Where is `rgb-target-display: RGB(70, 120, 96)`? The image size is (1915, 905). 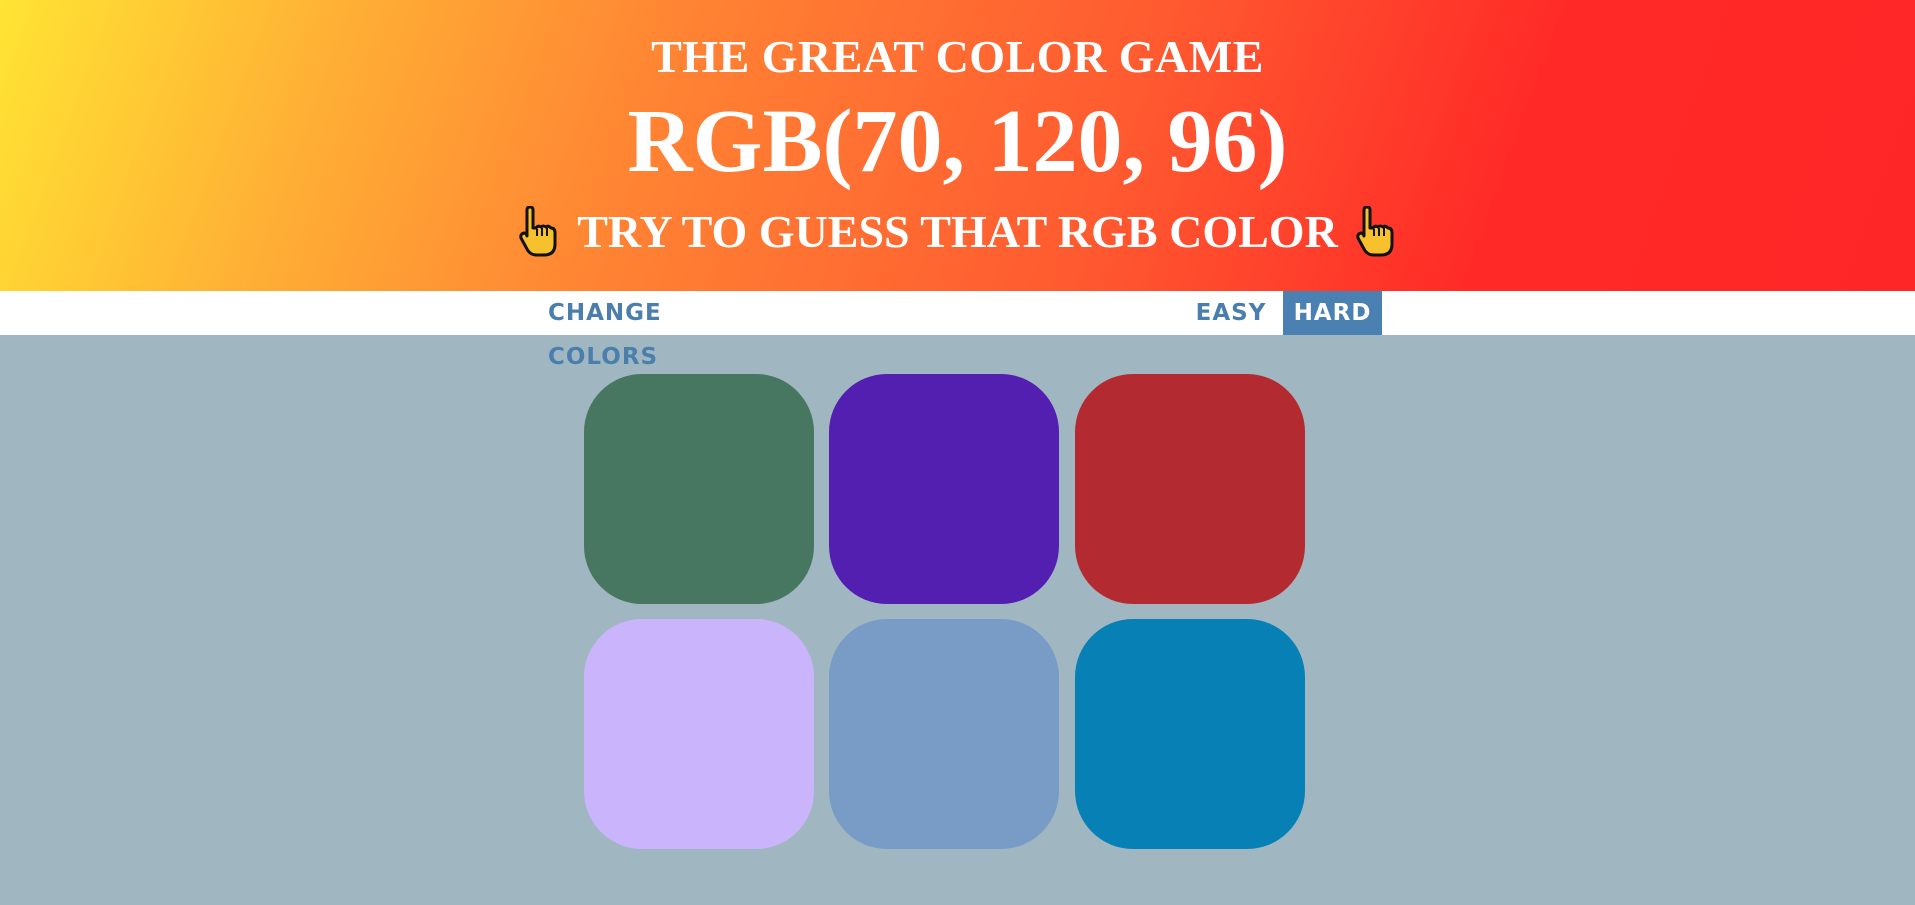
rgb-target-display: RGB(70, 120, 96) is located at coordinates (957, 141).